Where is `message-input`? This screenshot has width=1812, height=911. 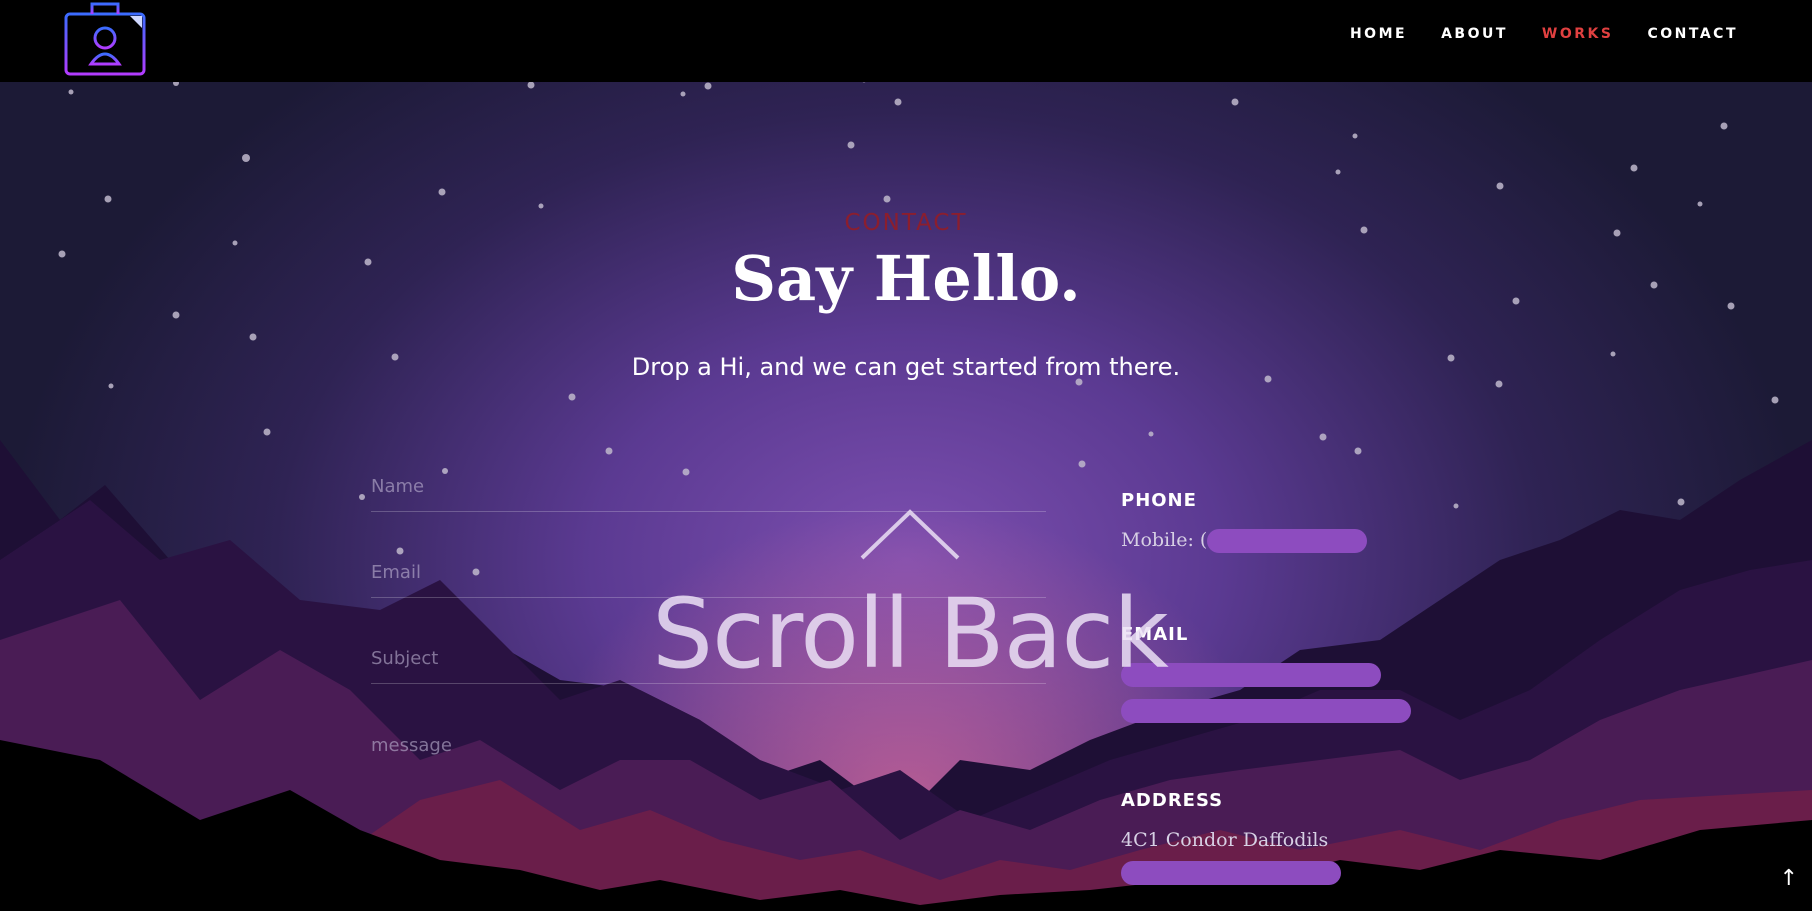 message-input is located at coordinates (708, 739).